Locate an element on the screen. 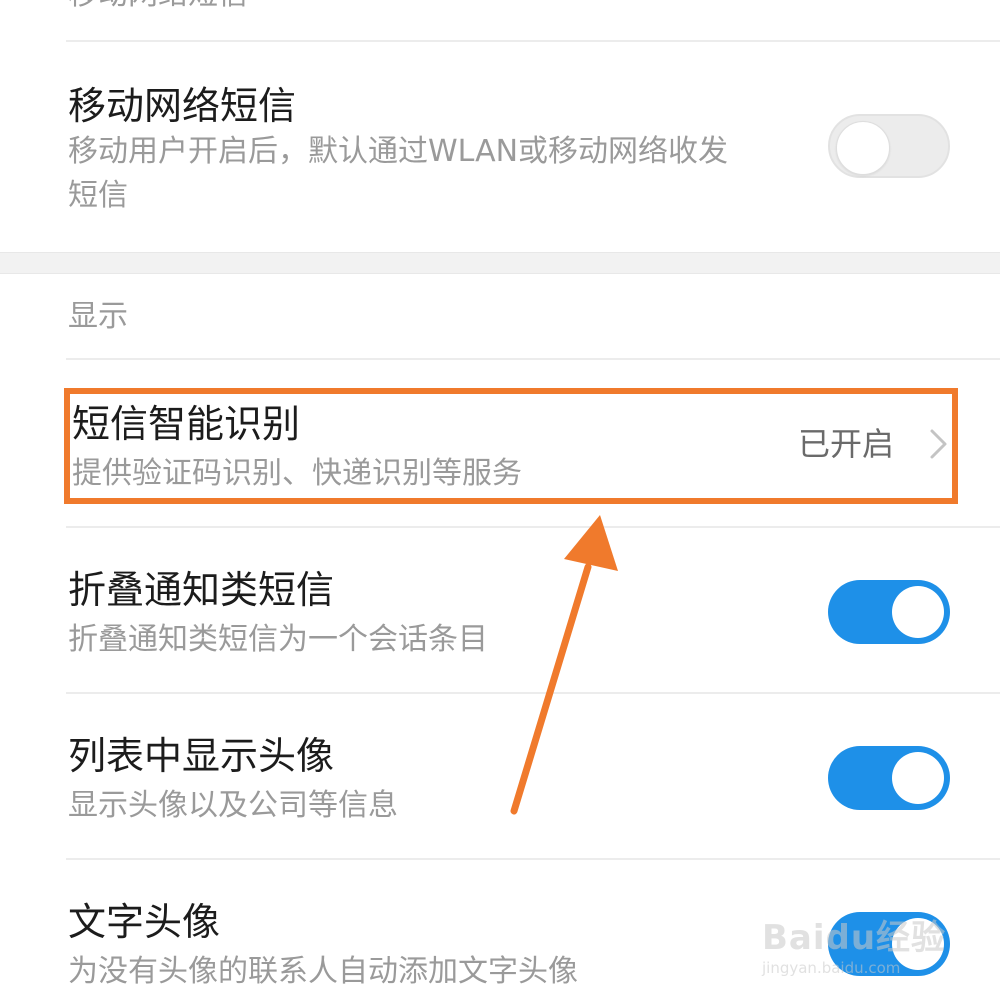 The image size is (1000, 1000). highlight-box is located at coordinates (511, 446).